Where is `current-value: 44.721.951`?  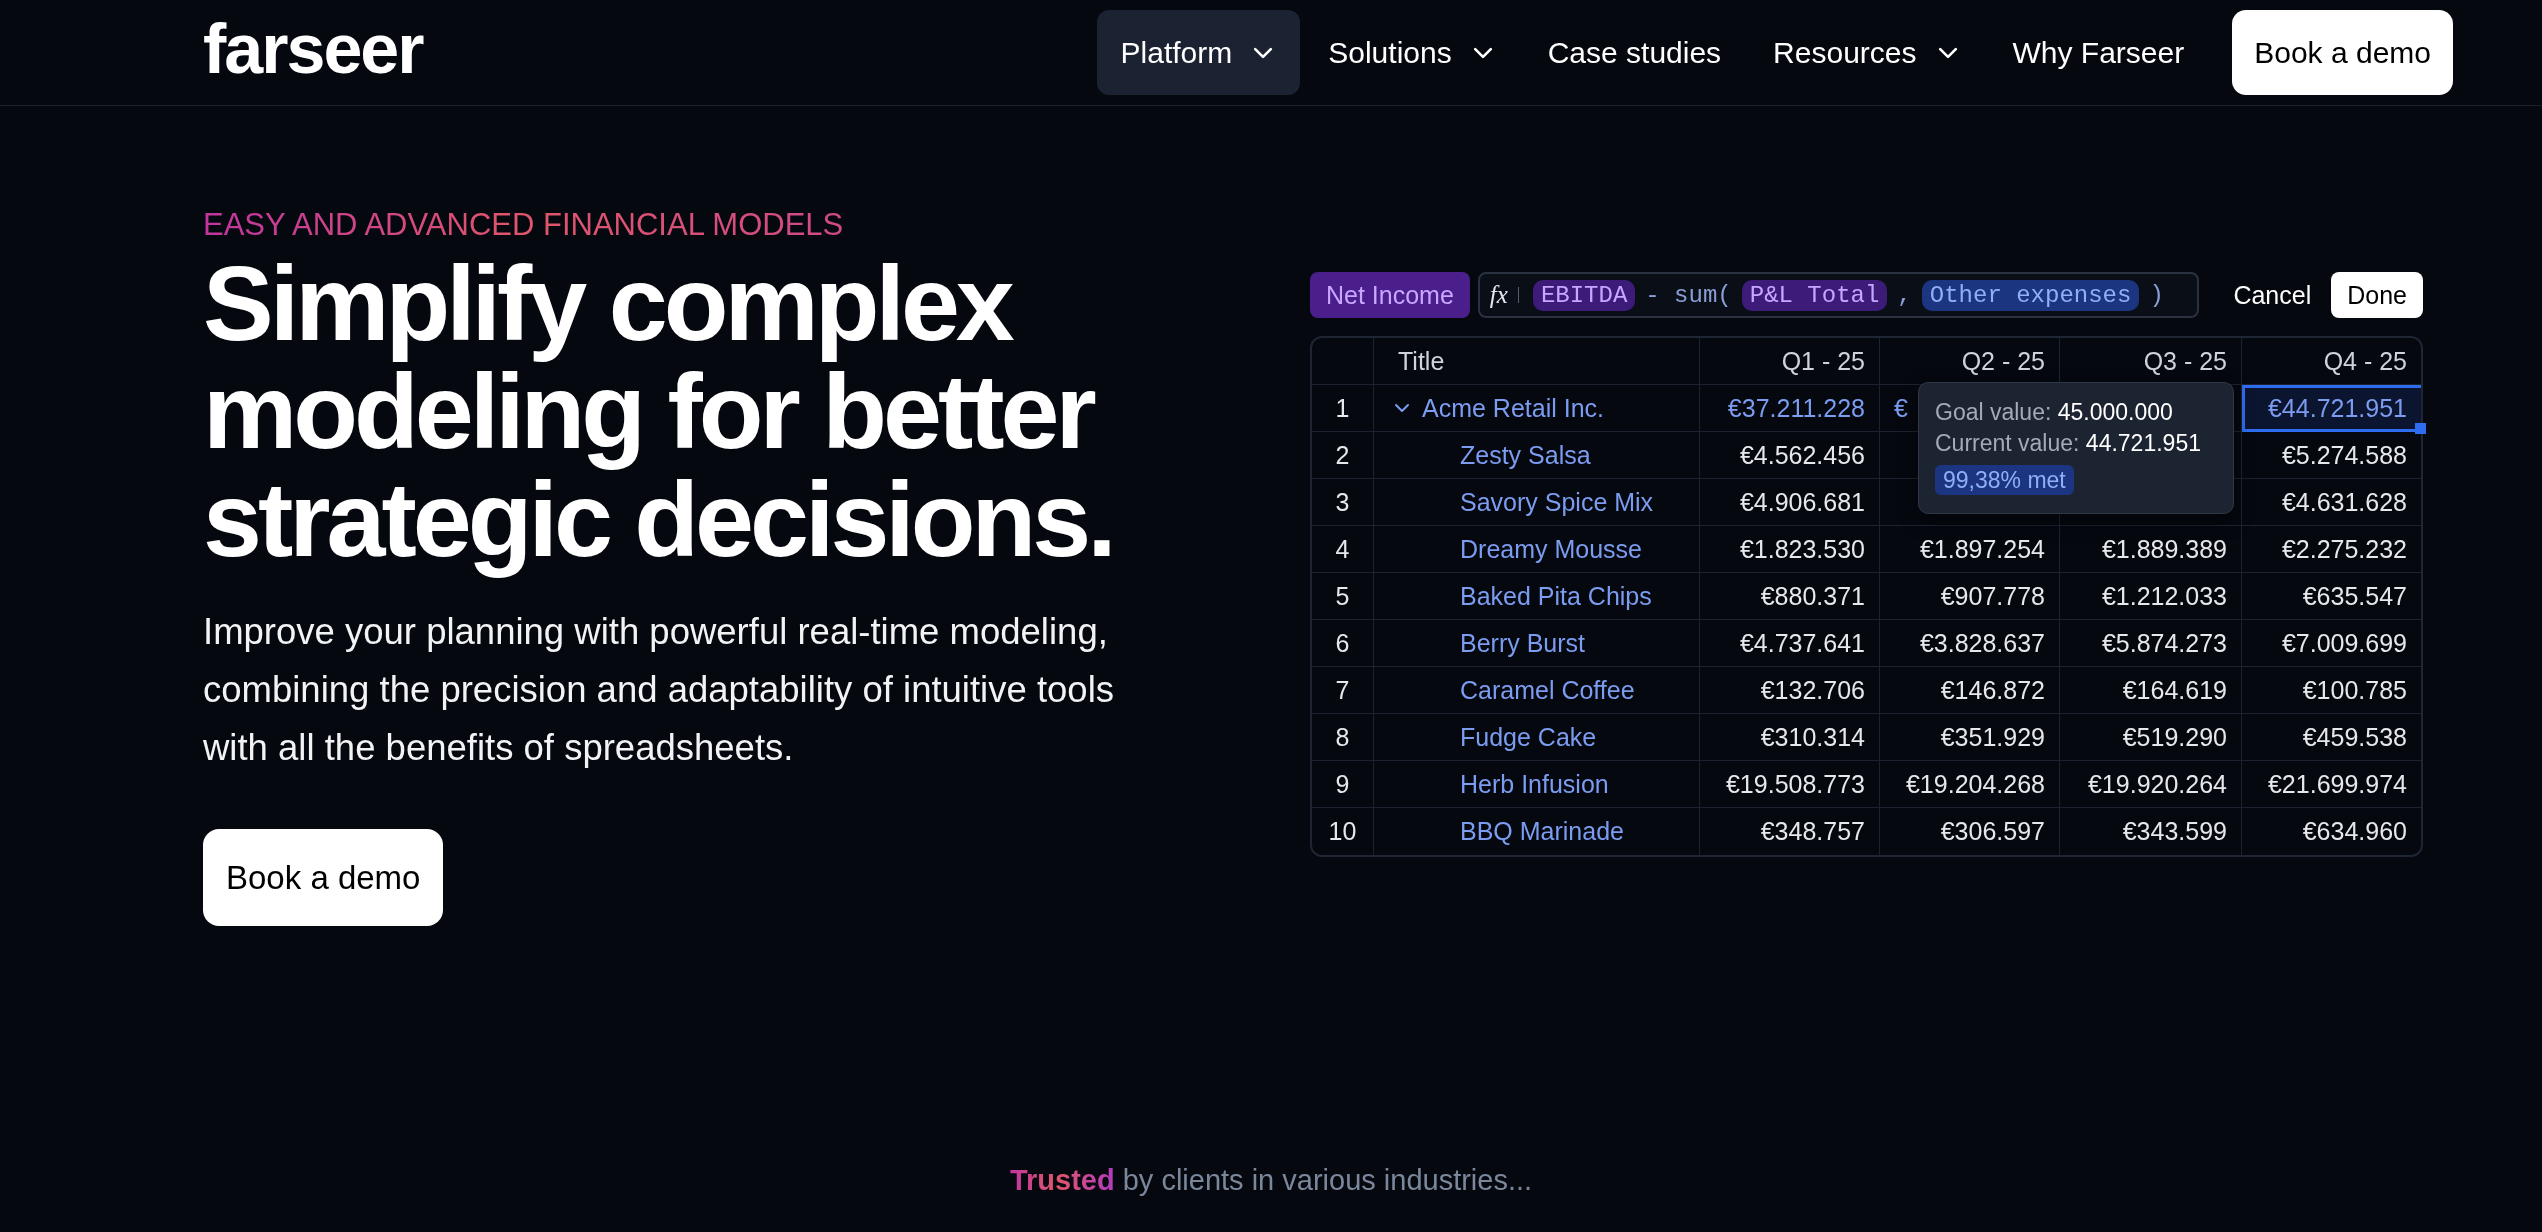 current-value: 44.721.951 is located at coordinates (2143, 443).